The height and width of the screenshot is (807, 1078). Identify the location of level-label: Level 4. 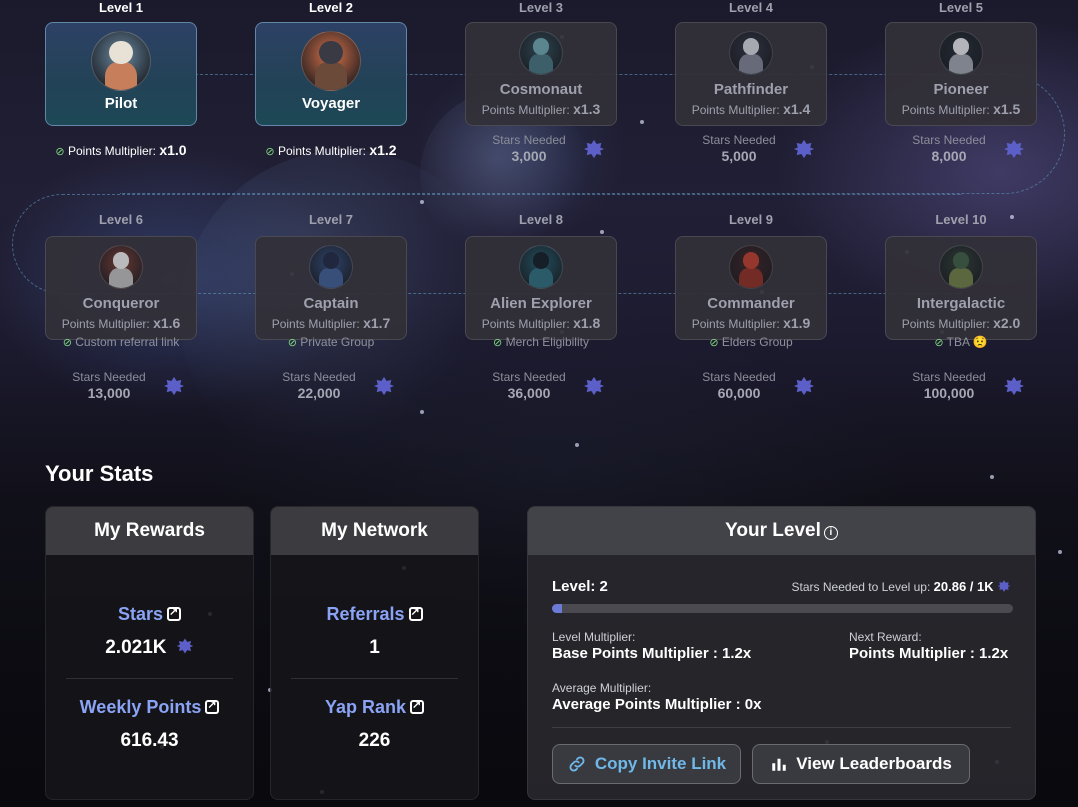
(751, 7).